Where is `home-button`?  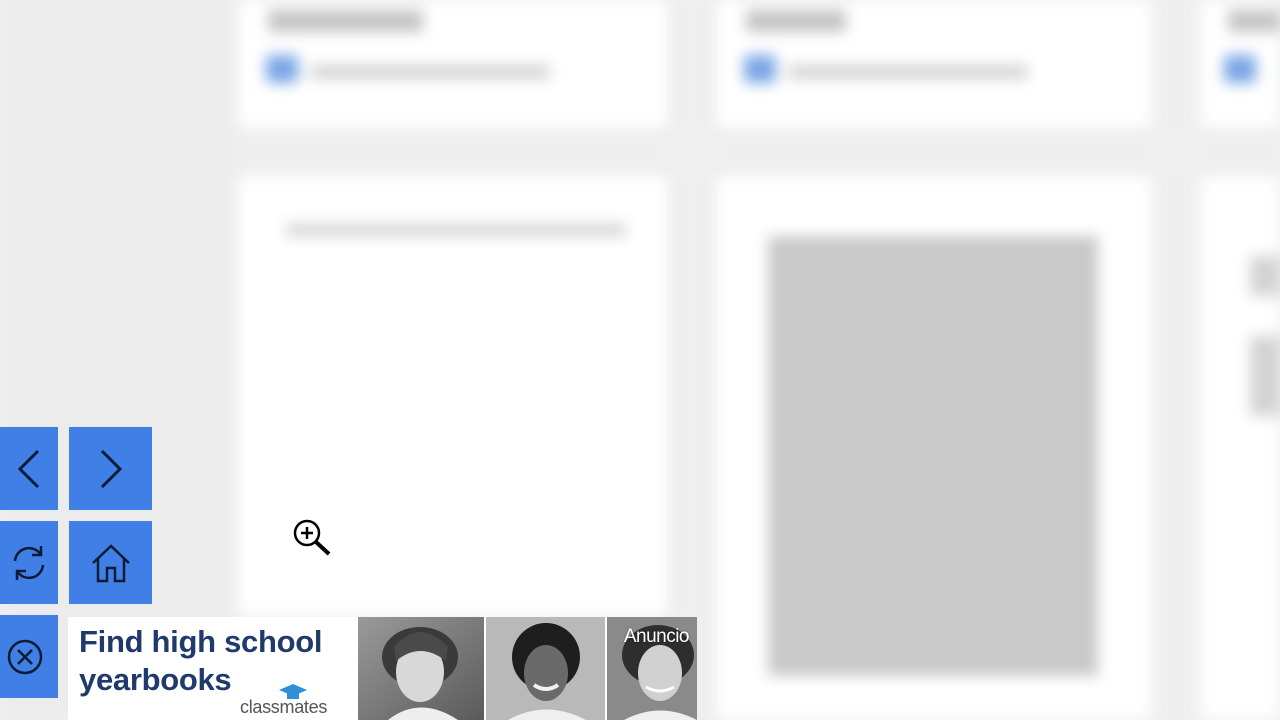 home-button is located at coordinates (110, 562).